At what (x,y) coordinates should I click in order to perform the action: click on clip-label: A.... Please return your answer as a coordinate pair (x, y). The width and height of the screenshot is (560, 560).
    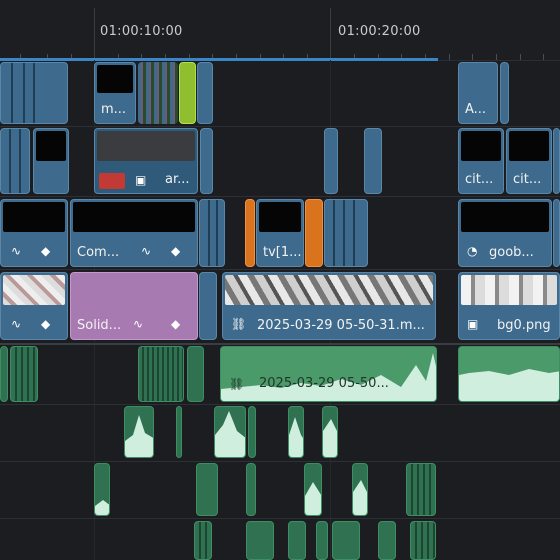
    Looking at the image, I should click on (476, 109).